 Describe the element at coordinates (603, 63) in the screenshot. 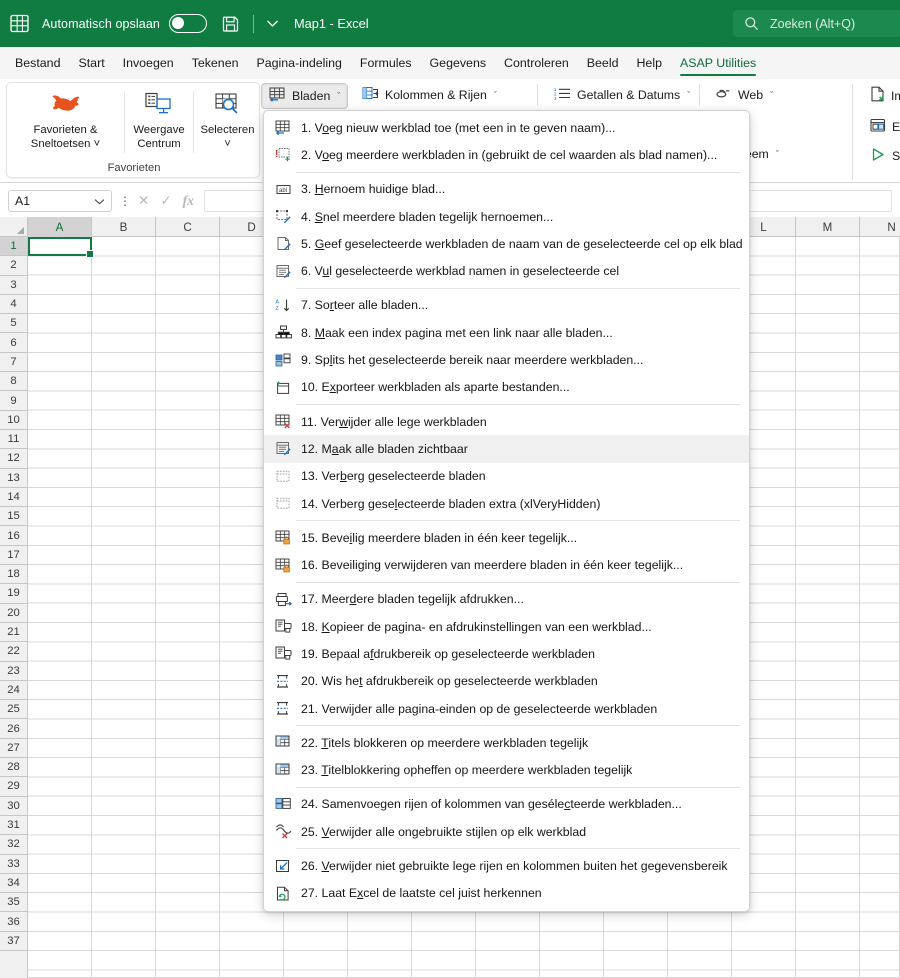

I see `tab-beeld: Beeld` at that location.